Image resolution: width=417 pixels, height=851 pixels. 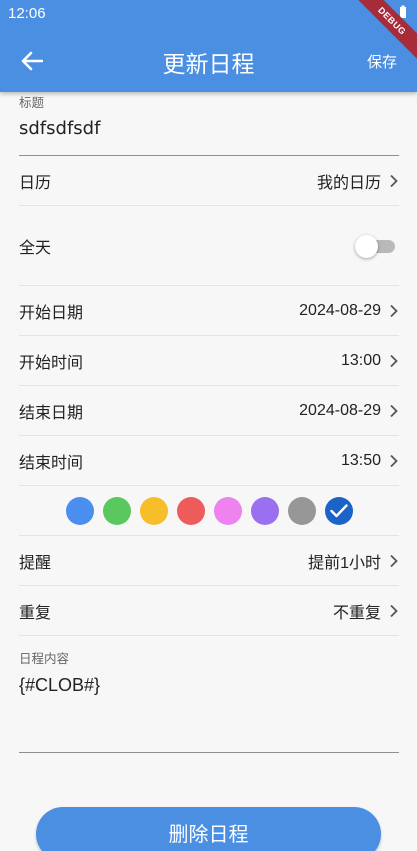 I want to click on start-time-row: 开始时间 13:00, so click(x=209, y=361).